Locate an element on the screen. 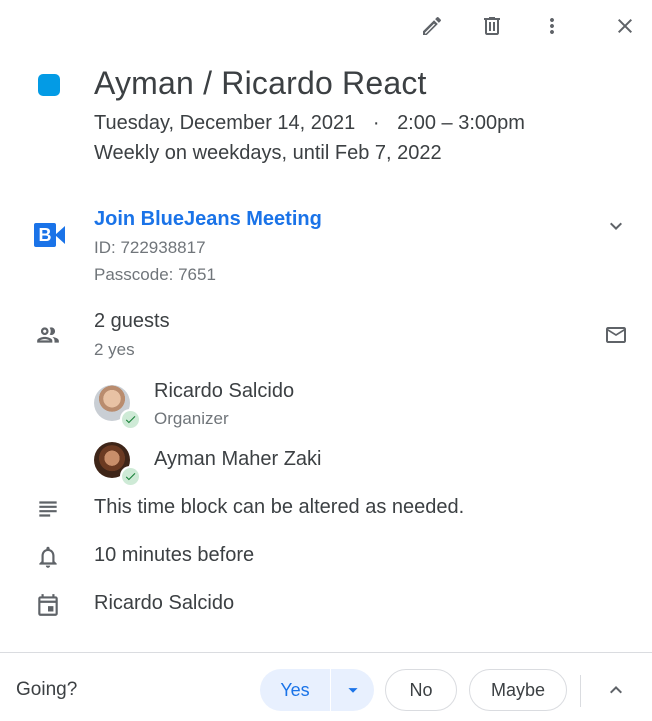  chevron-up-icon is located at coordinates (616, 690).